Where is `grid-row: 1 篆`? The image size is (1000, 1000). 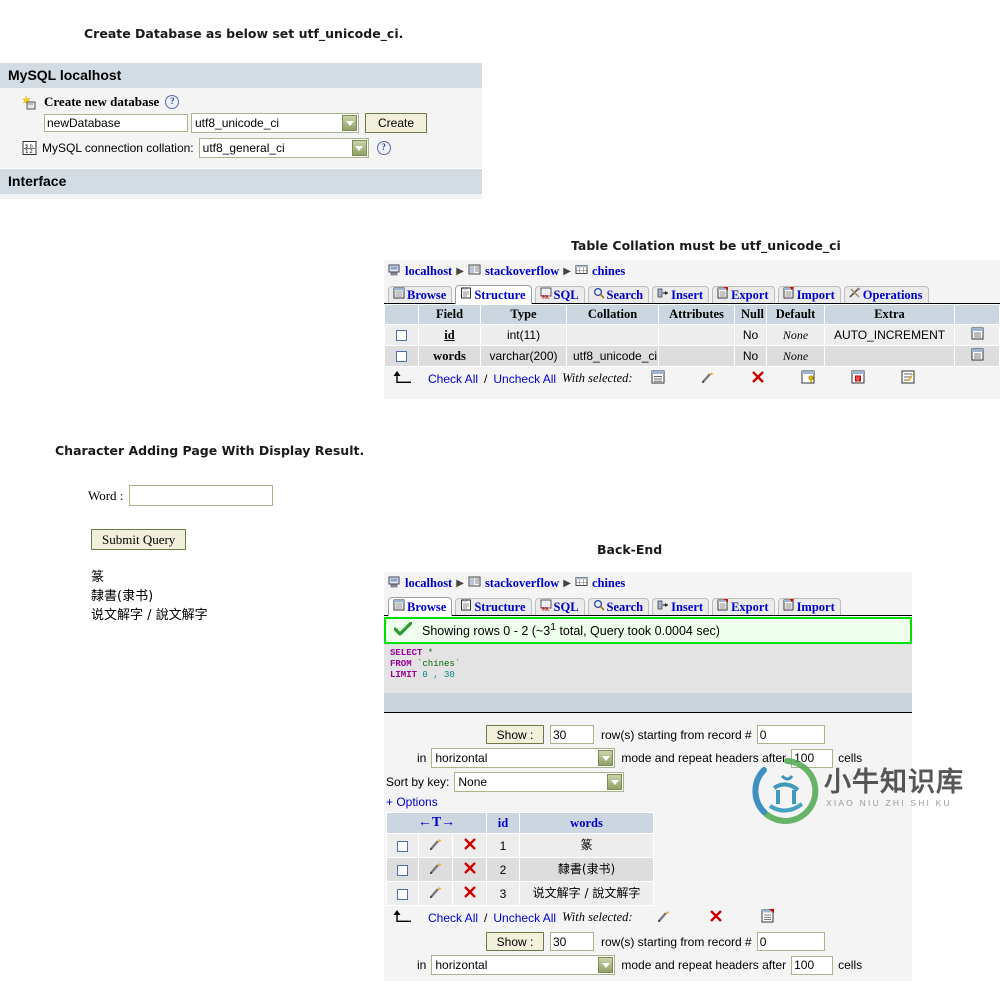 grid-row: 1 篆 is located at coordinates (520, 845).